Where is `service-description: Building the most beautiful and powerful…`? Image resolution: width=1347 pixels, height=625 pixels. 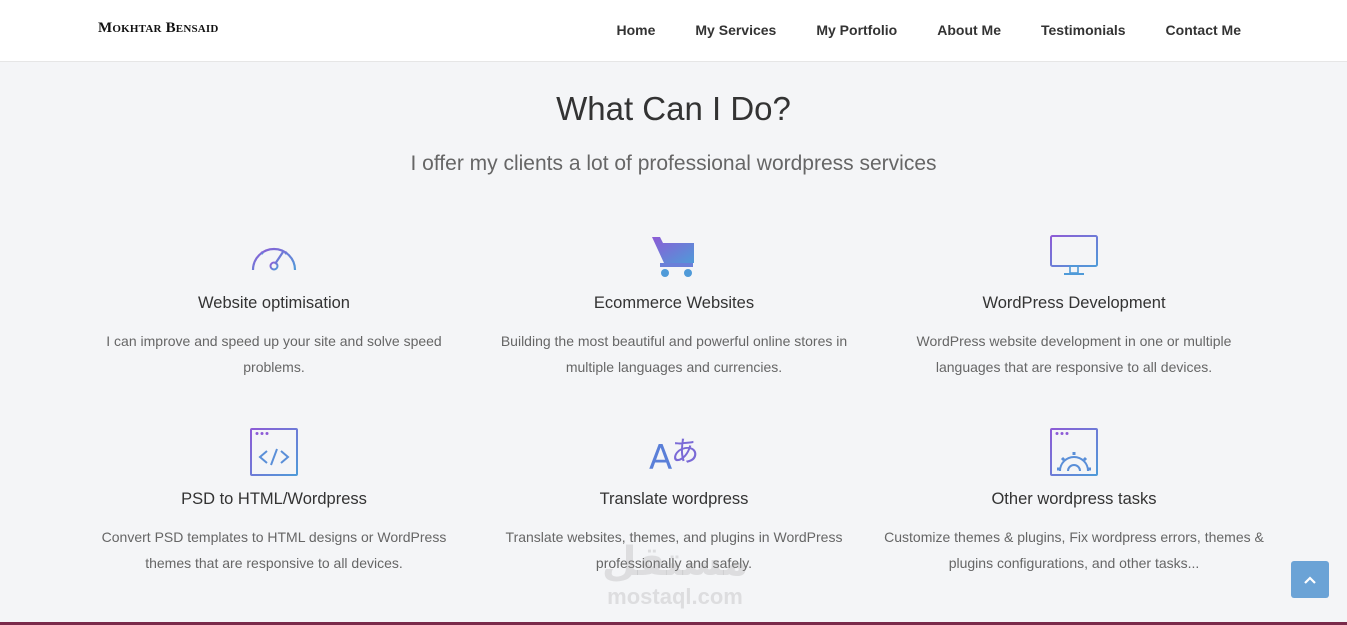 service-description: Building the most beautiful and powerful… is located at coordinates (674, 354).